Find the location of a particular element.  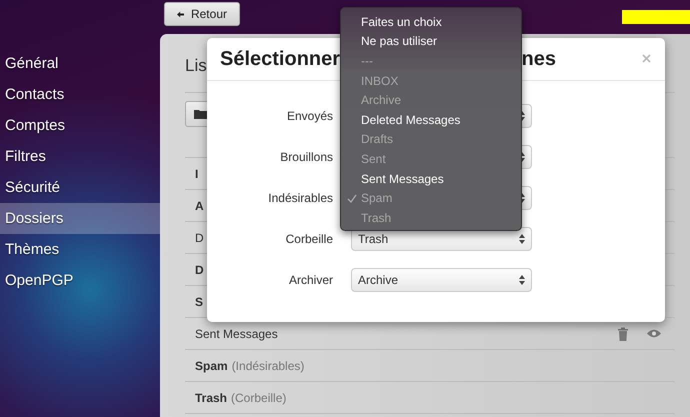

folder-name: Trash is located at coordinates (211, 397).